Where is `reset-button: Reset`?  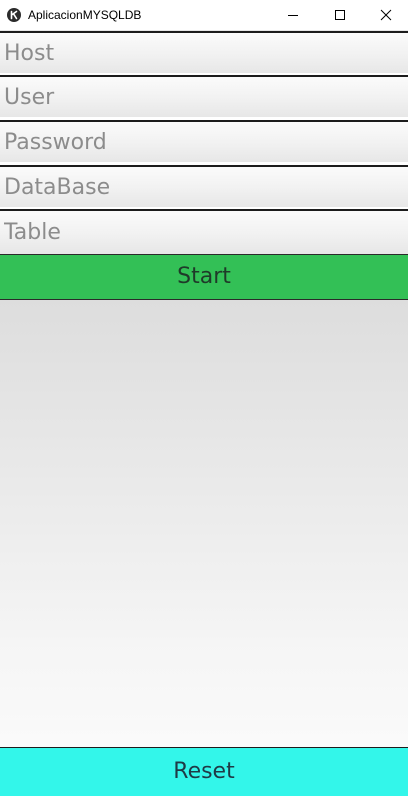 reset-button: Reset is located at coordinates (204, 771).